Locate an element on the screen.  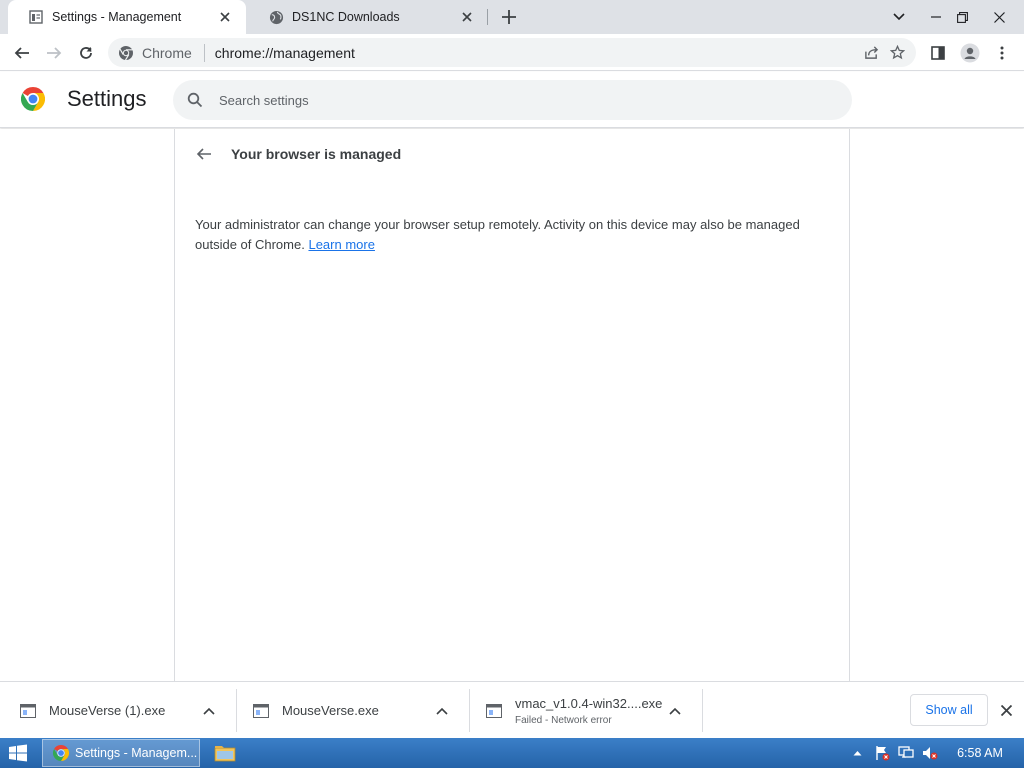
forward-button is located at coordinates (54, 53).